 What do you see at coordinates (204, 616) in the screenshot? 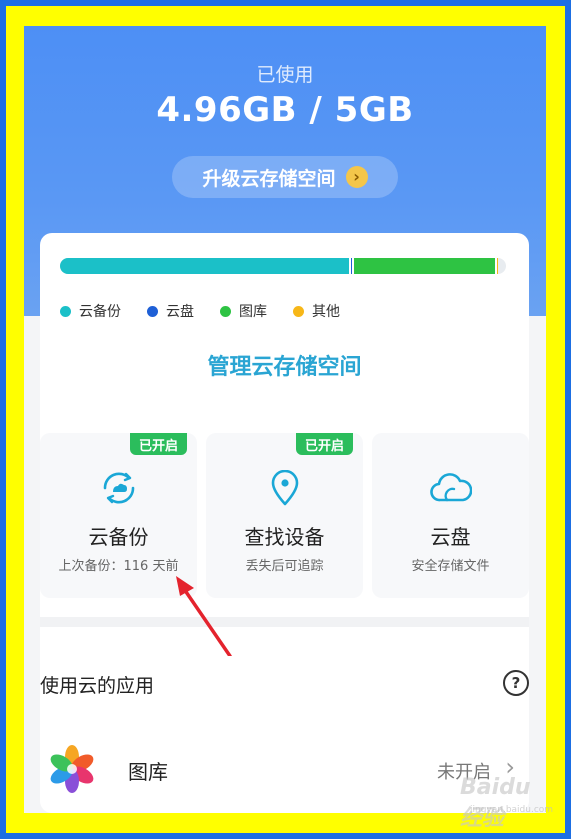
I see `red-arrow-annotation` at bounding box center [204, 616].